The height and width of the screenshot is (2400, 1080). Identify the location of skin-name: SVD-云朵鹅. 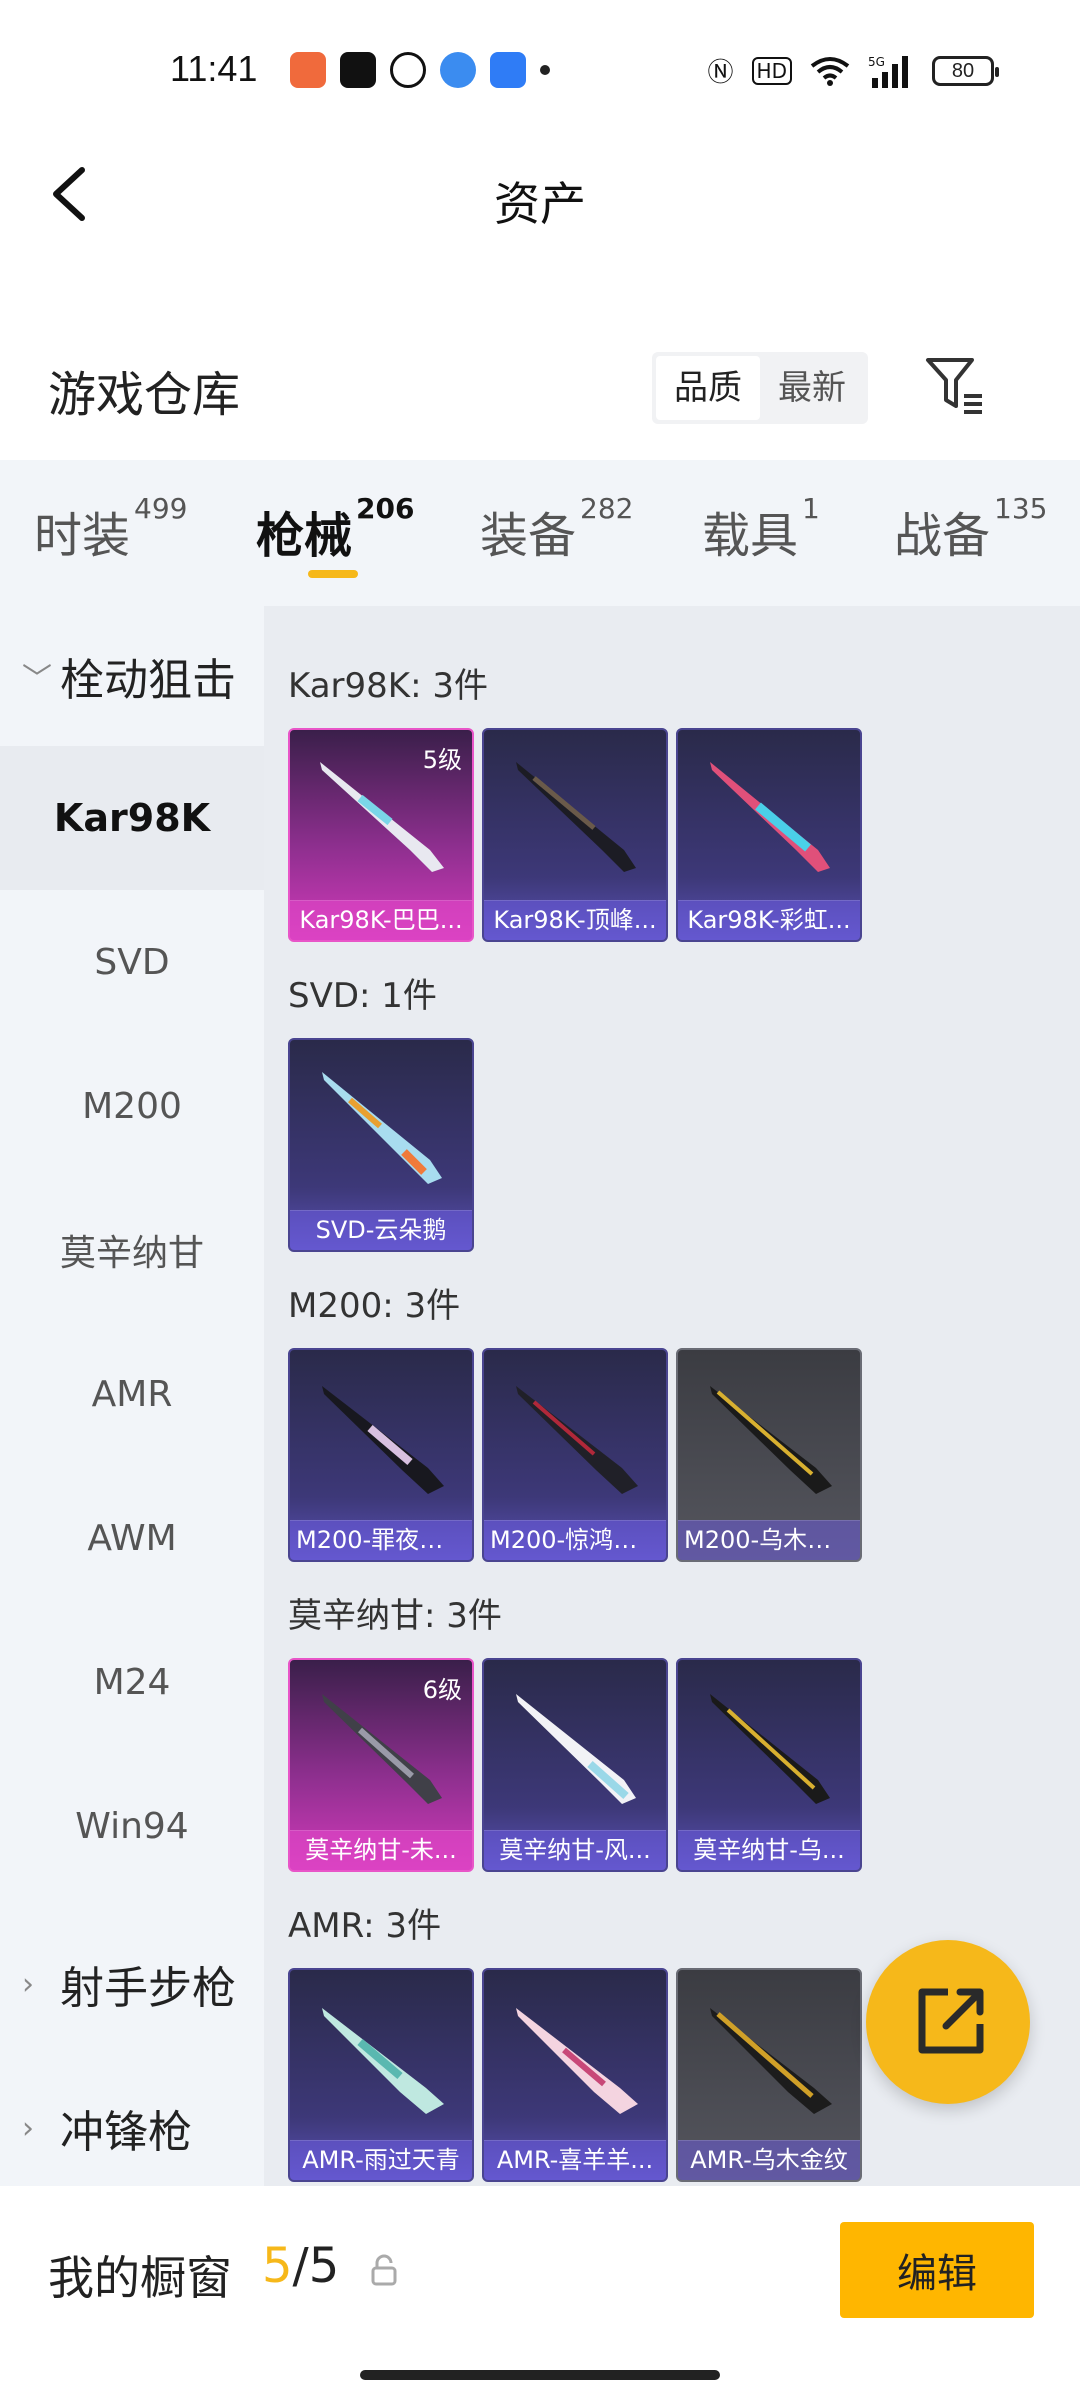
(381, 1230).